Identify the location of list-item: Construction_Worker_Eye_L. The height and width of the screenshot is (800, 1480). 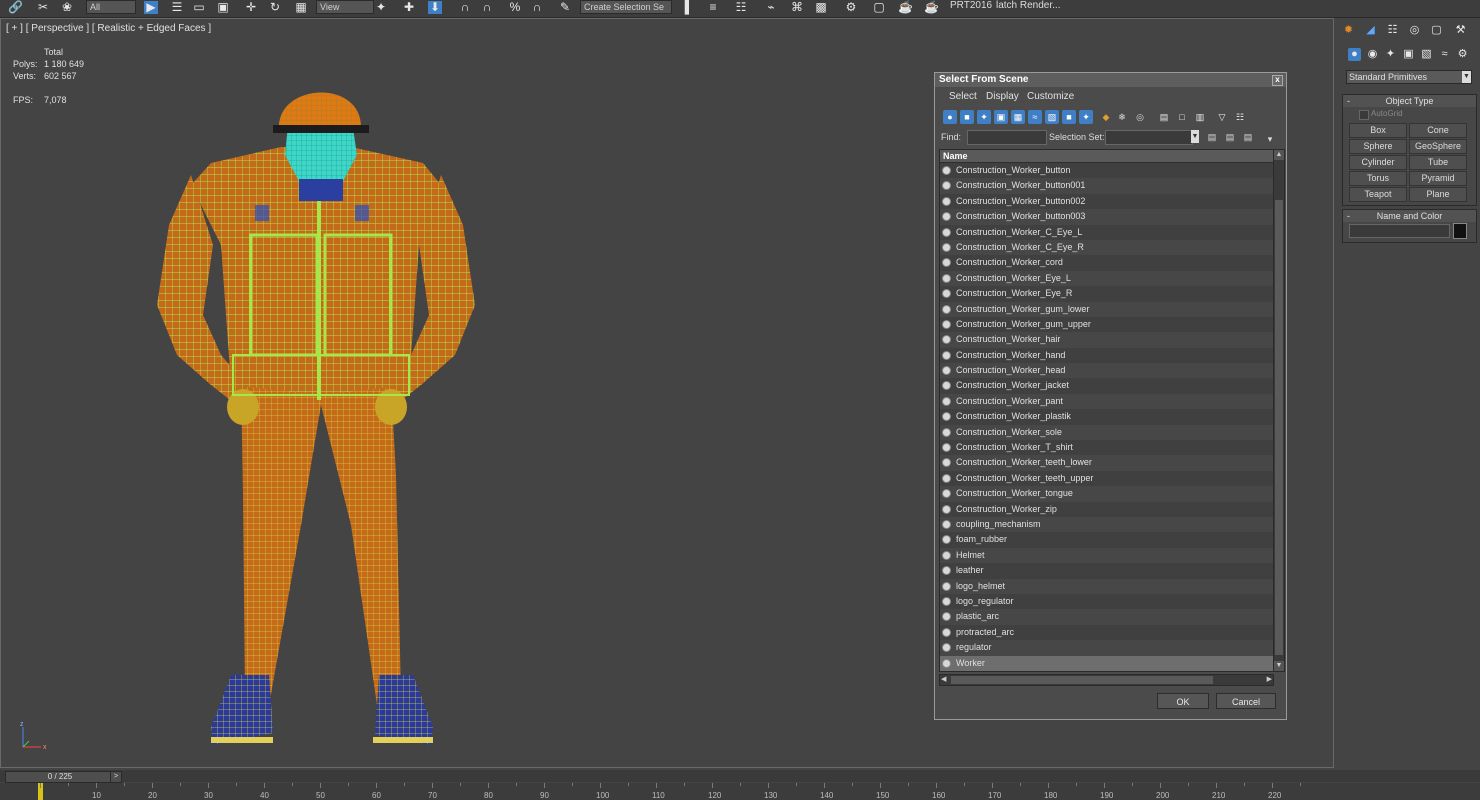
(1106, 278).